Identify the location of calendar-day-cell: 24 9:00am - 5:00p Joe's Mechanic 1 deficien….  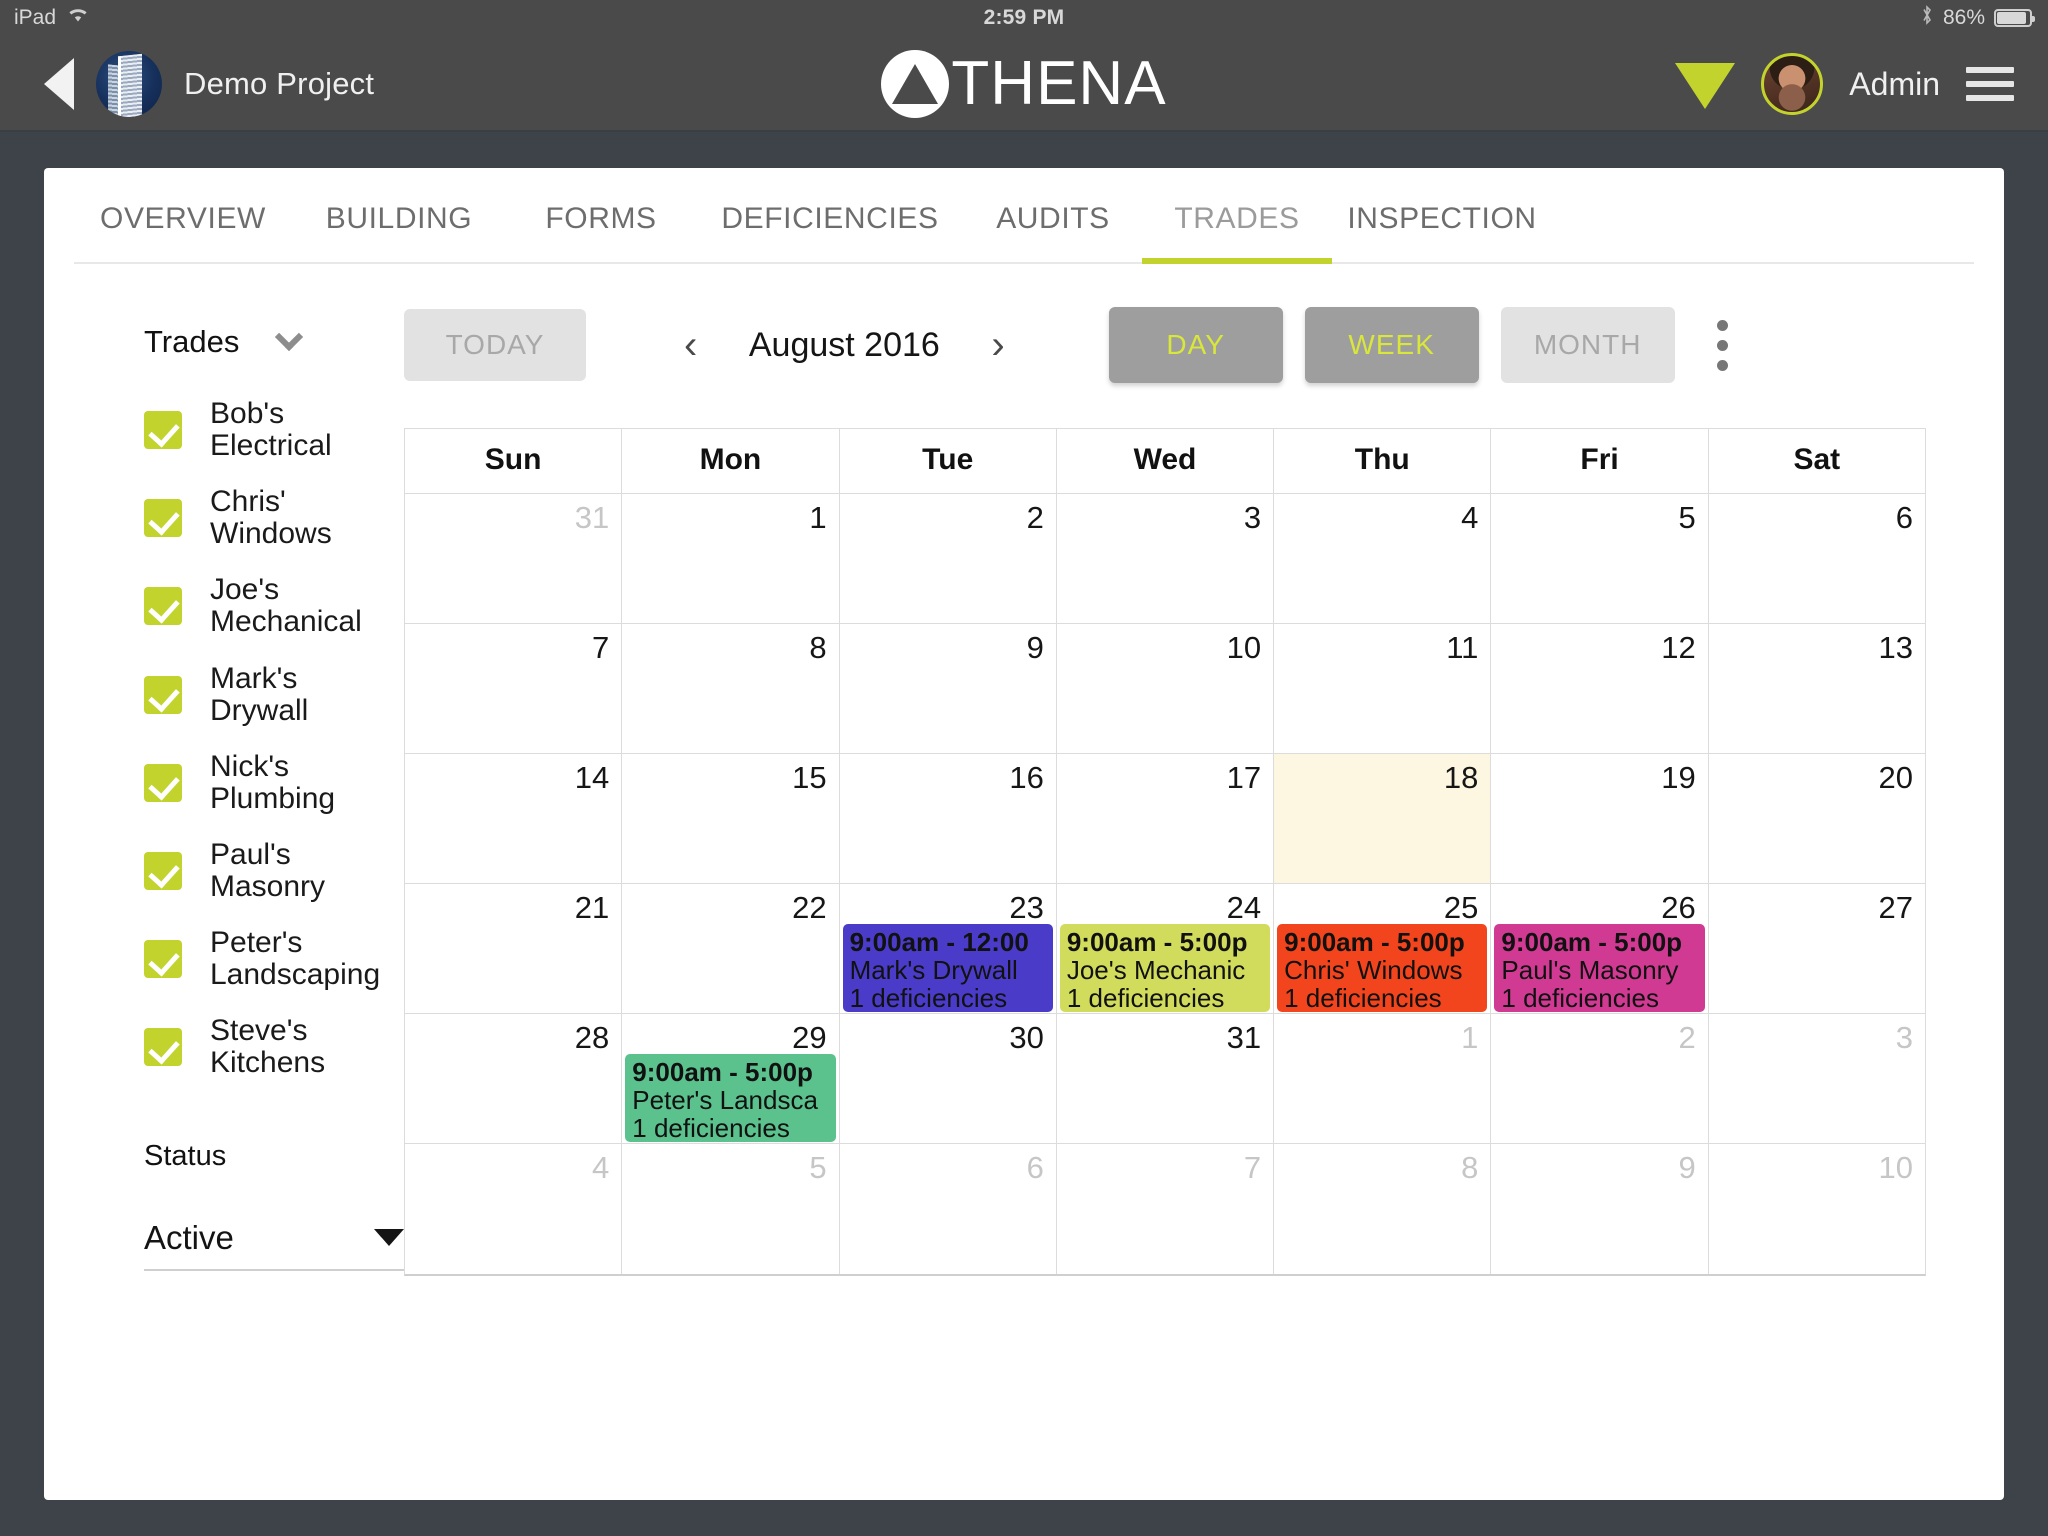
(1166, 948).